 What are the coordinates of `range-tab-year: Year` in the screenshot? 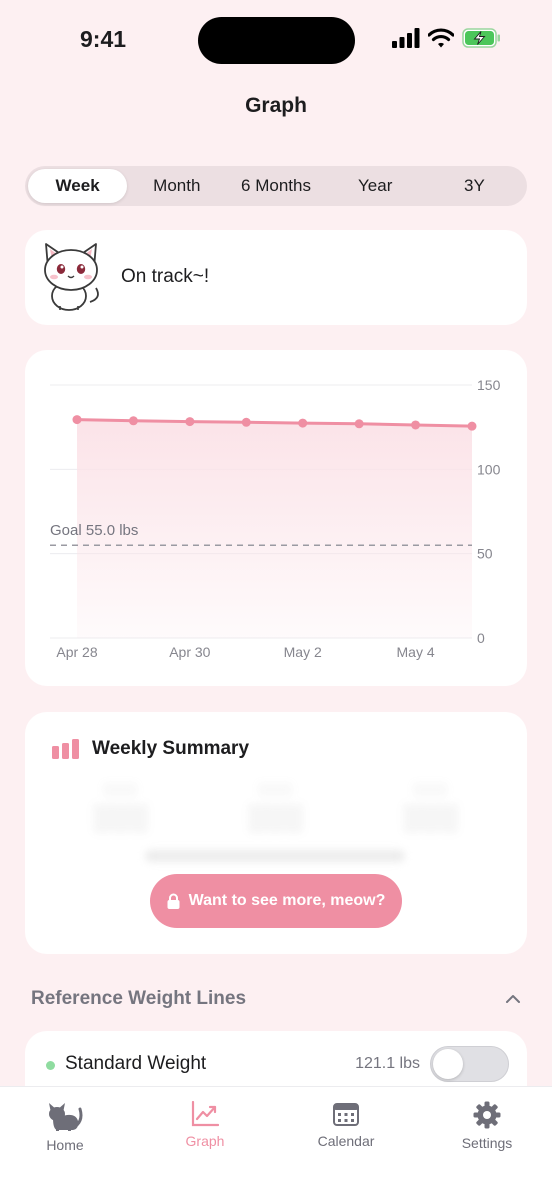 It's located at (375, 186).